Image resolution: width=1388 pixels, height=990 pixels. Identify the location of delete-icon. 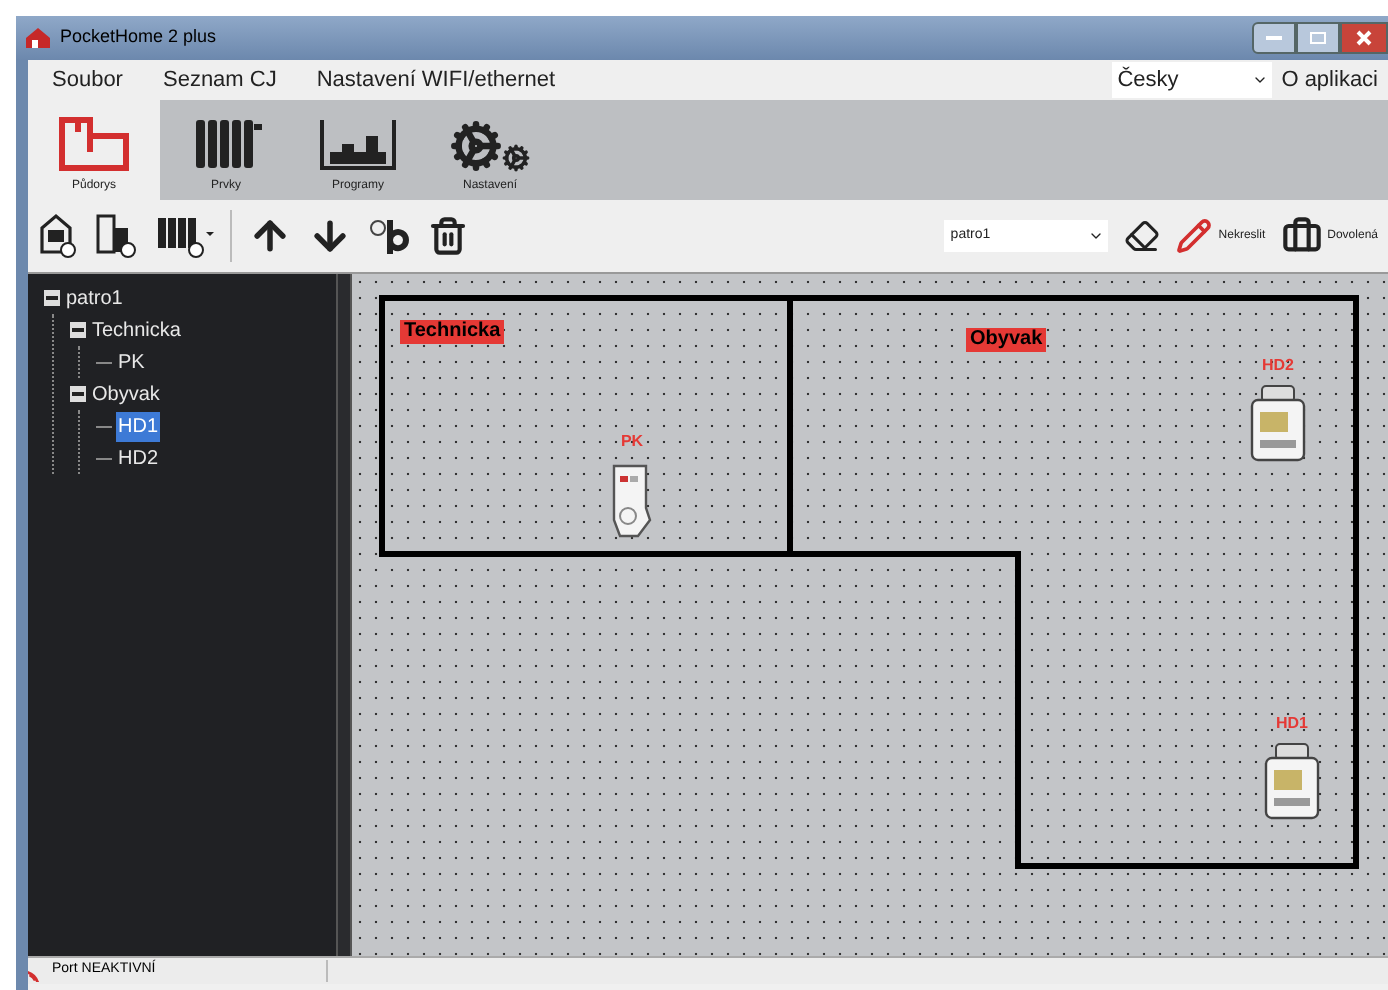
(448, 236).